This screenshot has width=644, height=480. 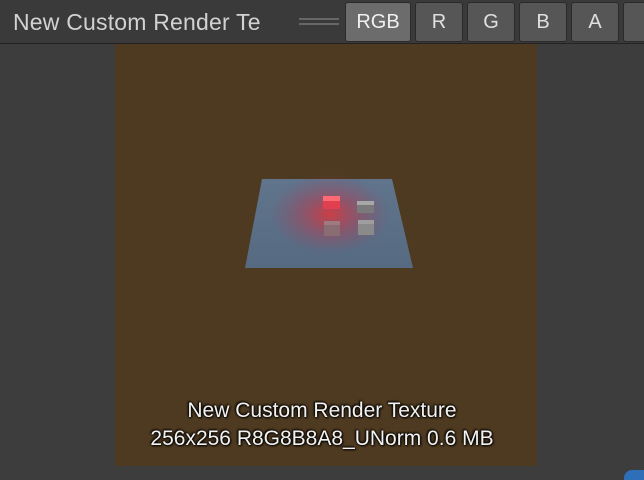 I want to click on window-title: New Custom Render Te, so click(x=137, y=22).